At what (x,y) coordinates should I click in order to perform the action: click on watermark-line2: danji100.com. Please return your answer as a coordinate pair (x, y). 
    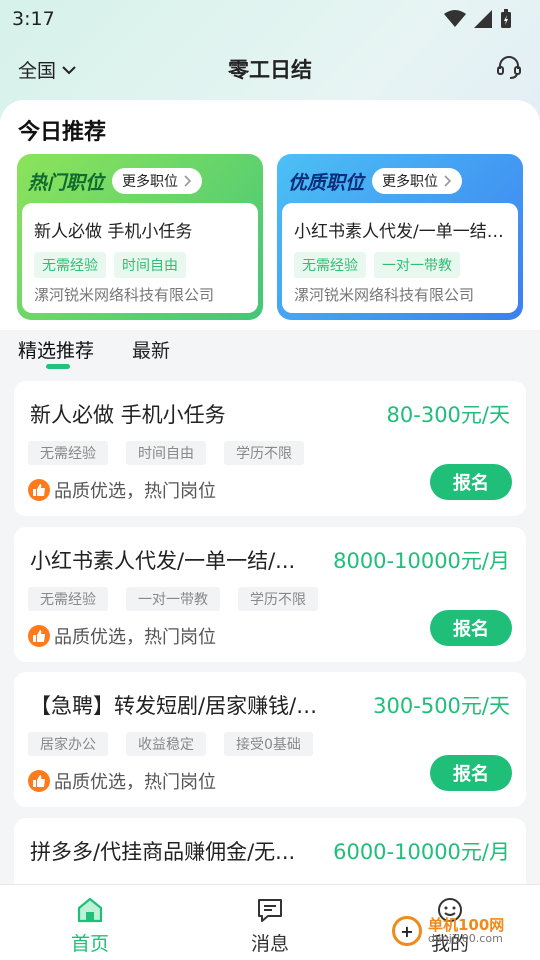
    Looking at the image, I should click on (465, 939).